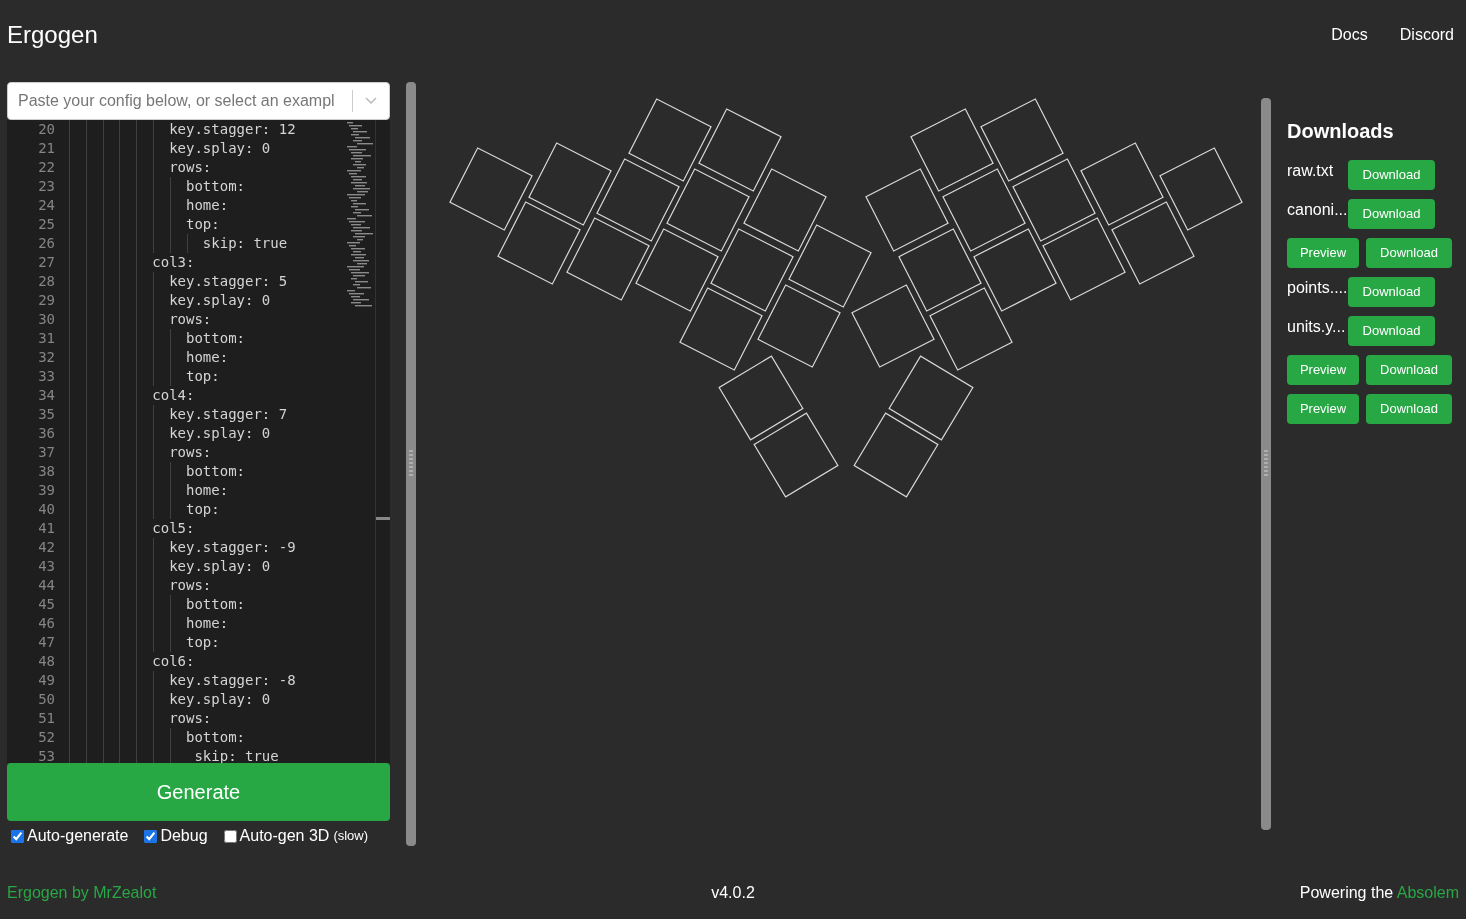 Image resolution: width=1466 pixels, height=919 pixels. I want to click on line-number: 27, so click(46, 262).